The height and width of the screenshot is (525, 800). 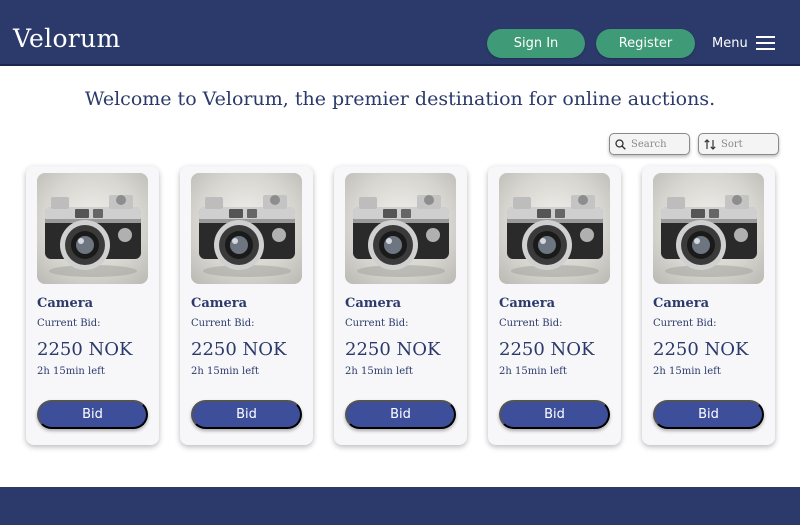 I want to click on search-input: Search, so click(x=649, y=144).